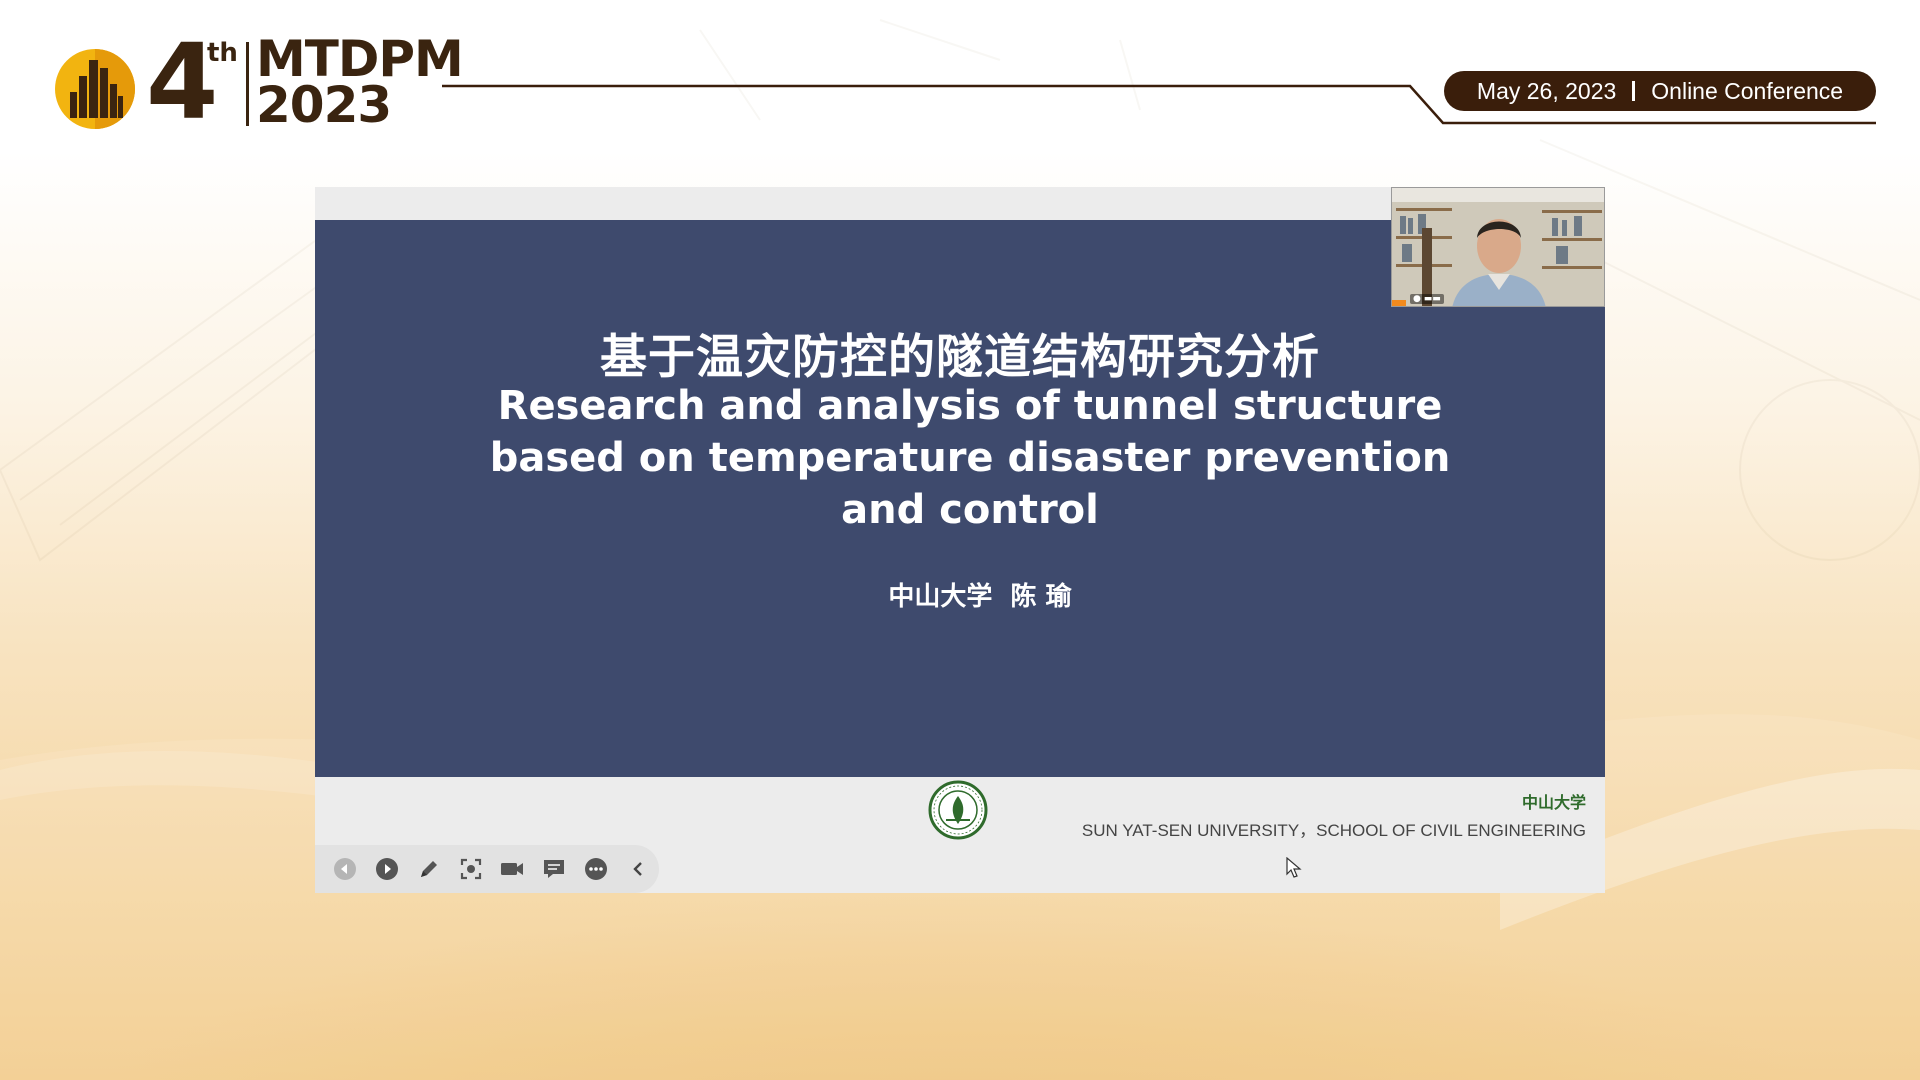 The width and height of the screenshot is (1920, 1080). I want to click on slide-title-line: based on temperature disaster prevention, so click(970, 458).